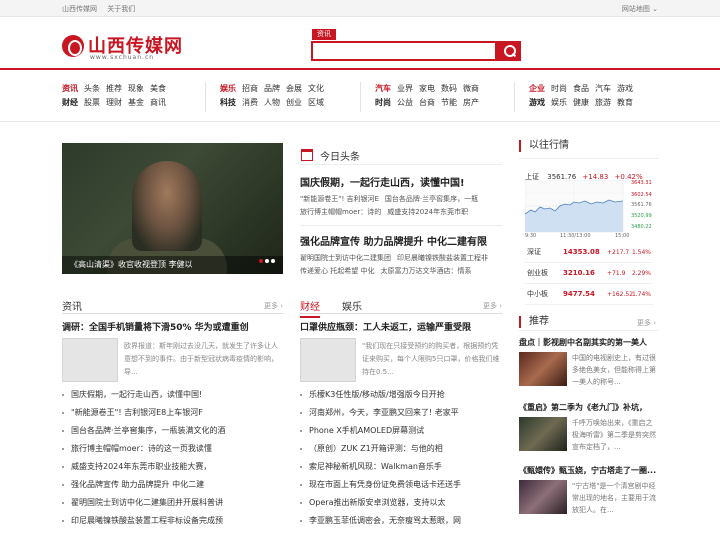 The width and height of the screenshot is (720, 540). I want to click on nav-item: 节能, so click(449, 103).